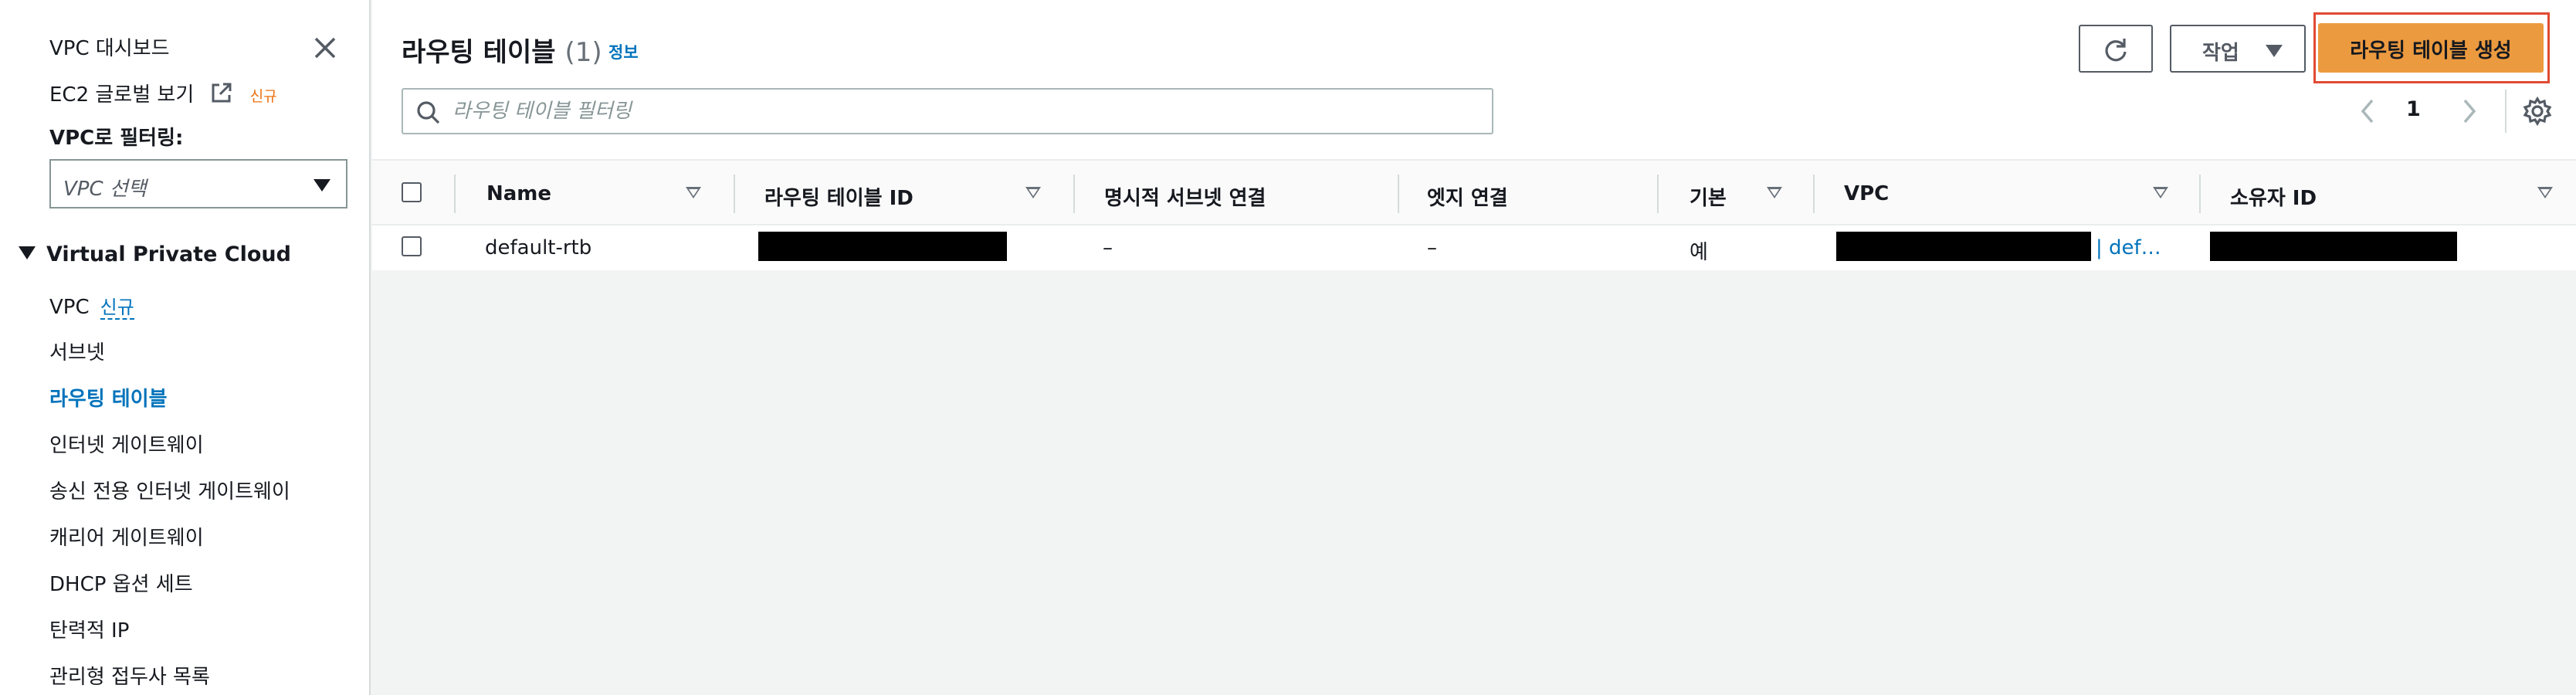  I want to click on page-title-text: 라우팅 테이블, so click(479, 52).